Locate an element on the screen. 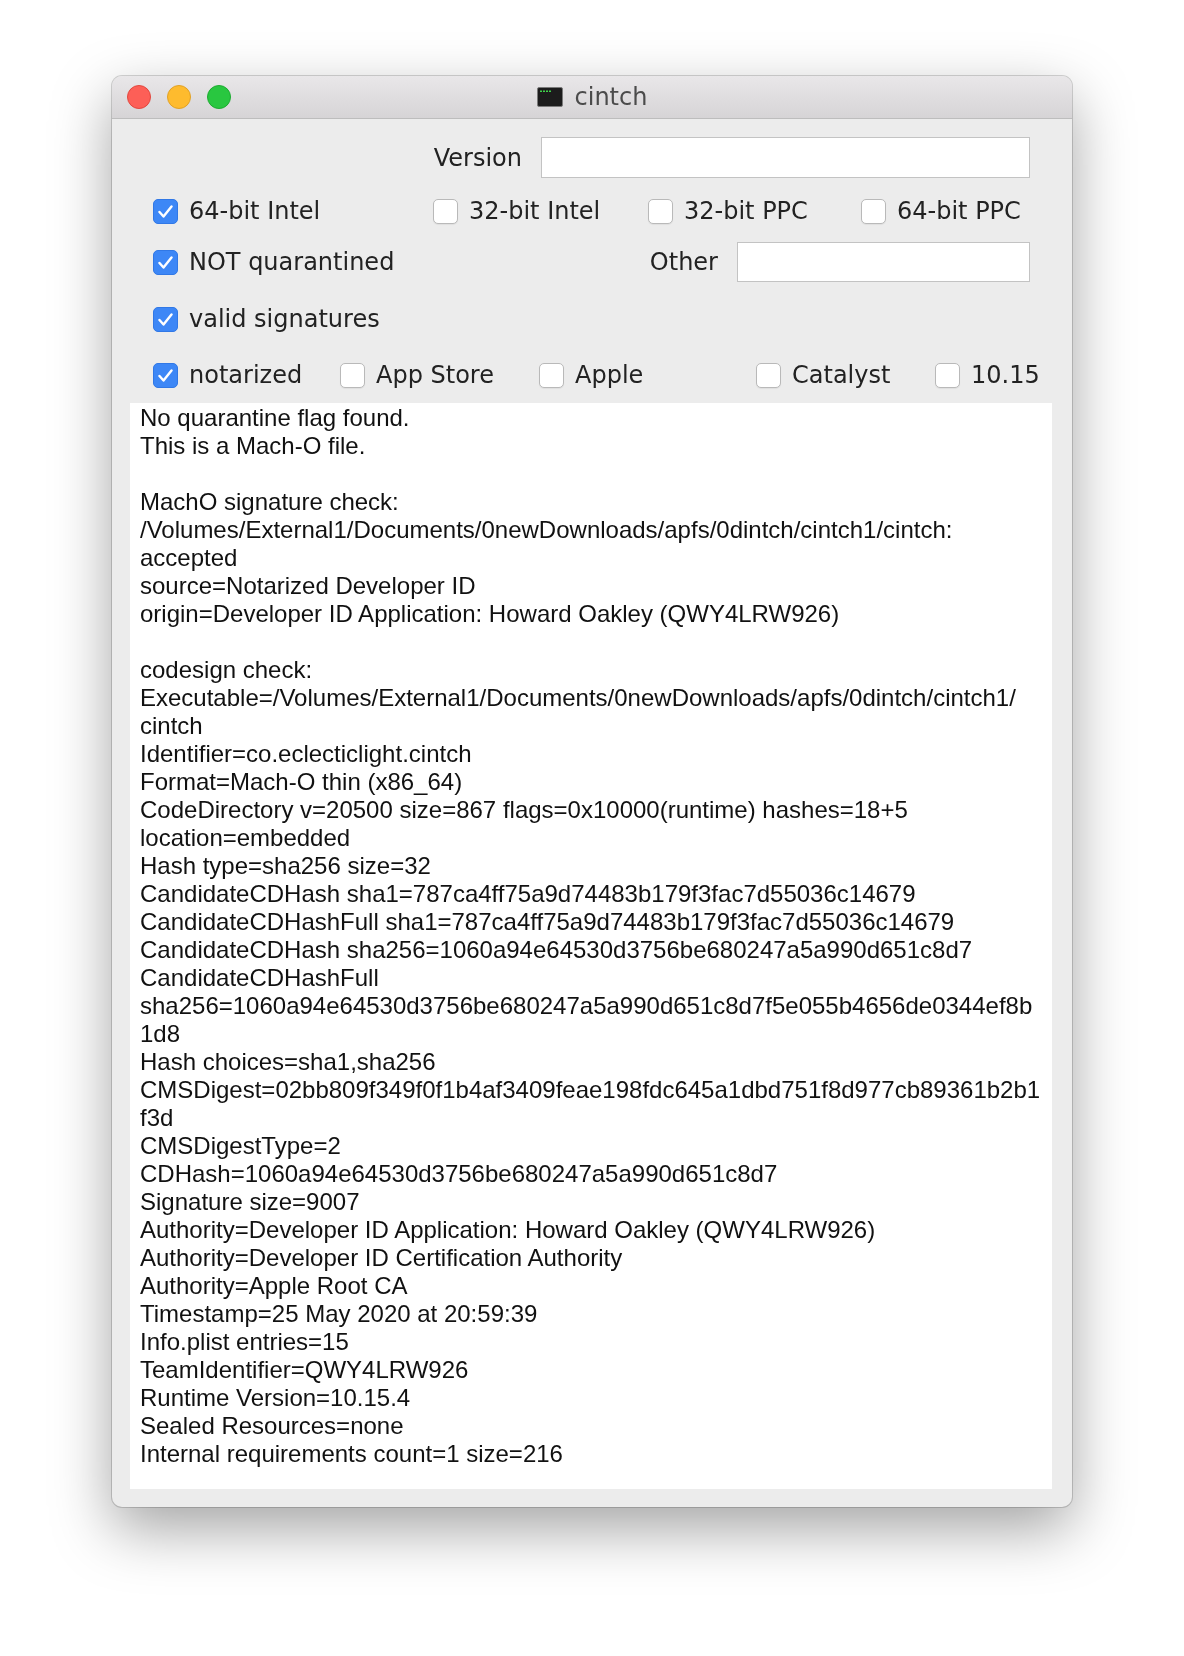 The height and width of the screenshot is (1656, 1184). checkbox-label: notarized is located at coordinates (246, 375).